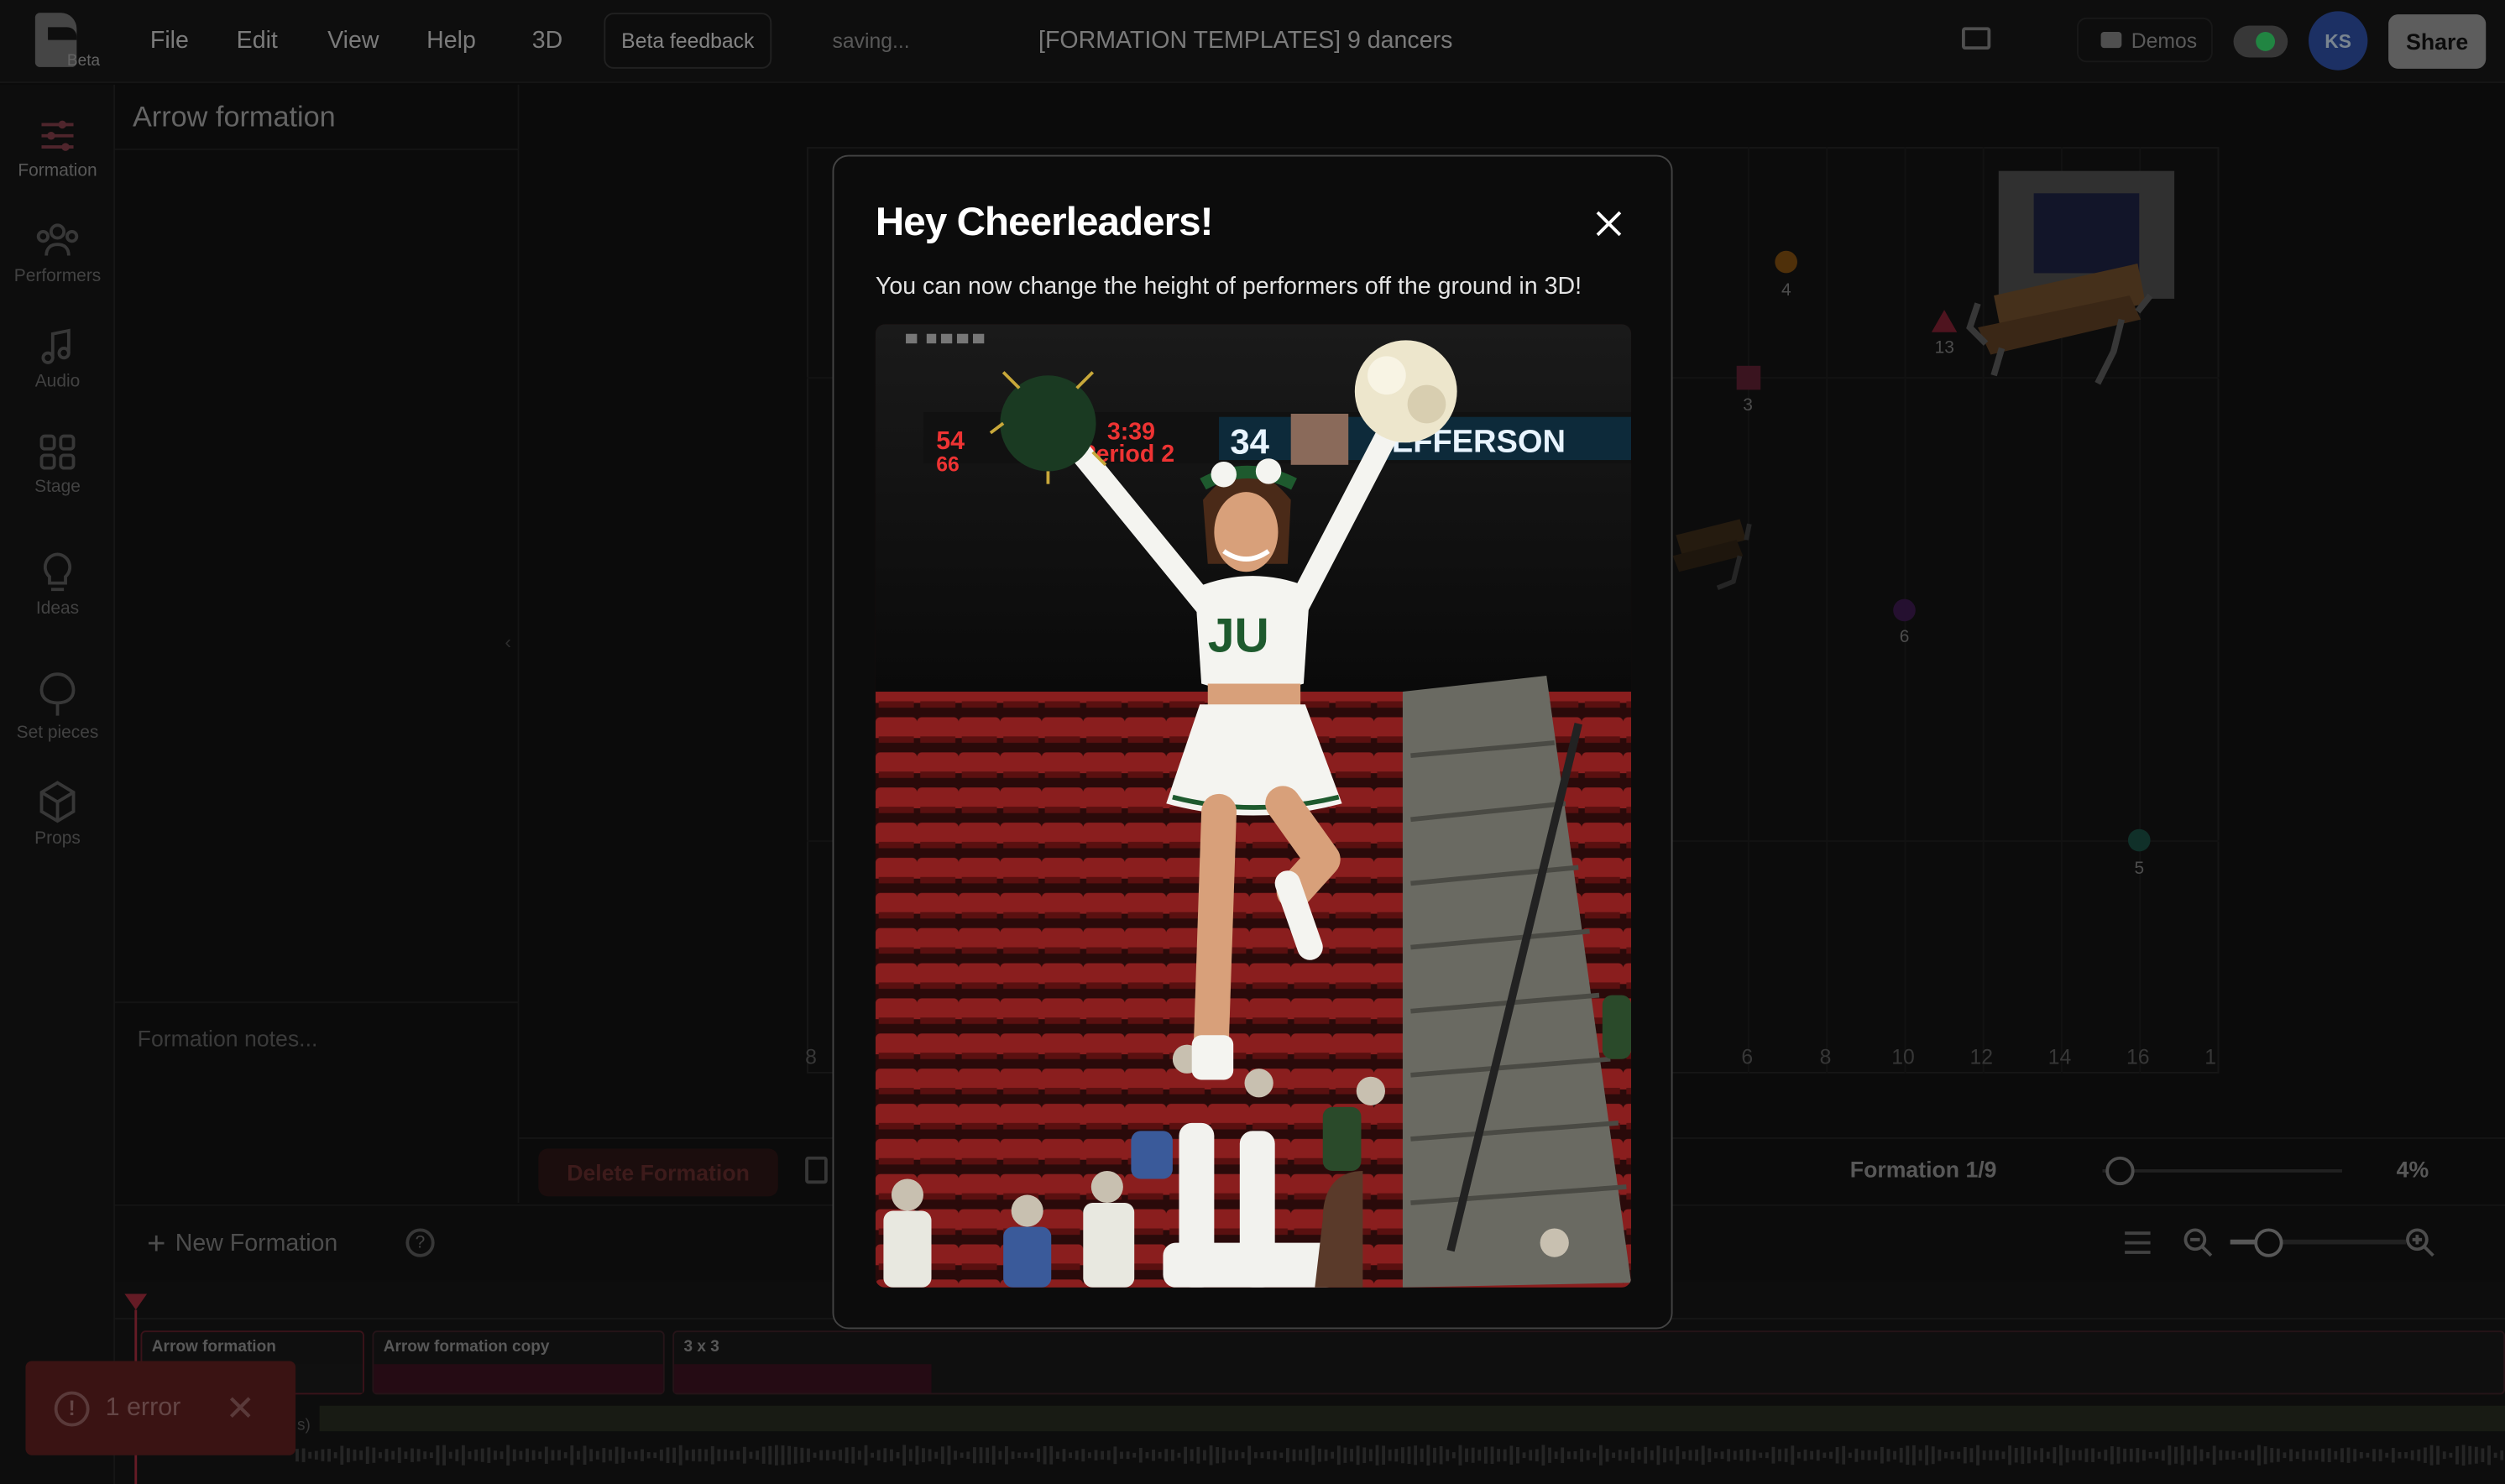  What do you see at coordinates (948, 464) in the screenshot?
I see `scoreboard-score-b: 66` at bounding box center [948, 464].